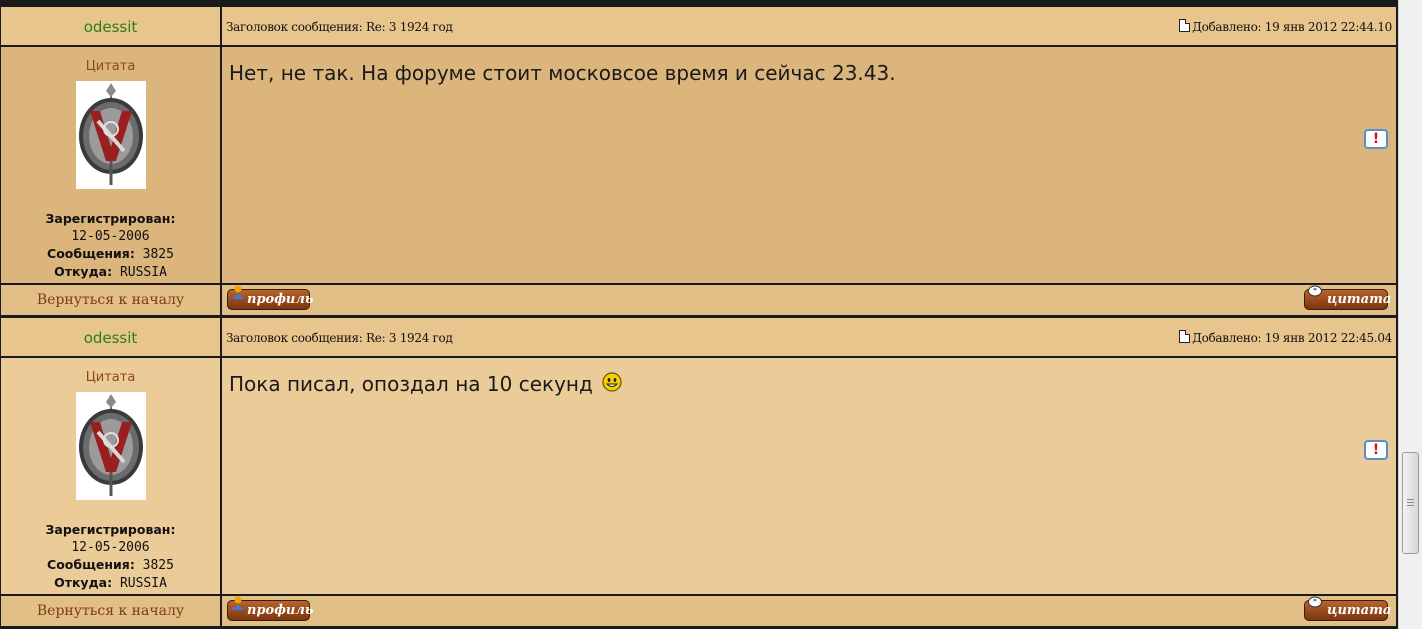 This screenshot has width=1422, height=629. I want to click on message-text: Пока писал, опоздал на 10 секунд, so click(411, 384).